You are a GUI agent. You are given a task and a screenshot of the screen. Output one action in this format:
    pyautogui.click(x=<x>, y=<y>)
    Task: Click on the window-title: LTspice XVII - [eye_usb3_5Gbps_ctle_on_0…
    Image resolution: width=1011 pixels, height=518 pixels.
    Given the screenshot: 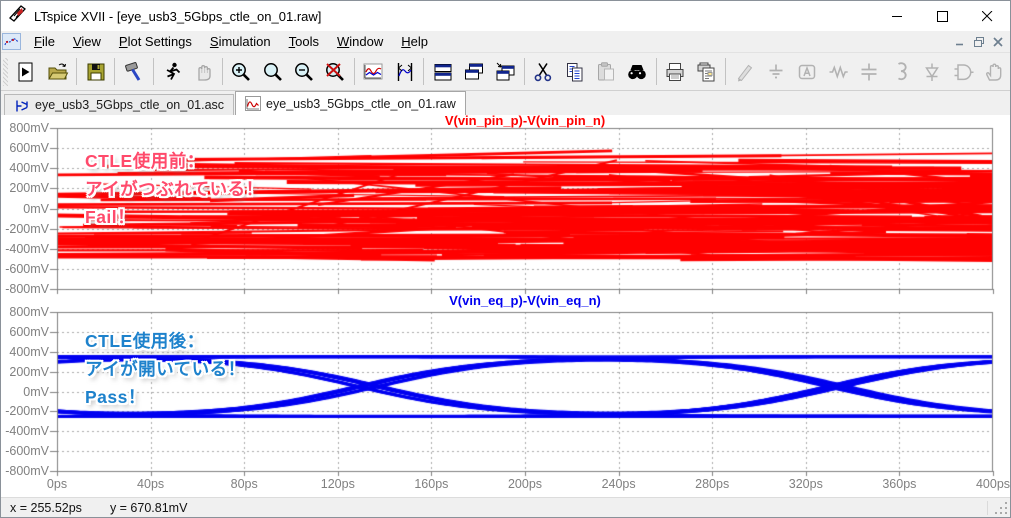 What is the action you would take?
    pyautogui.click(x=178, y=16)
    